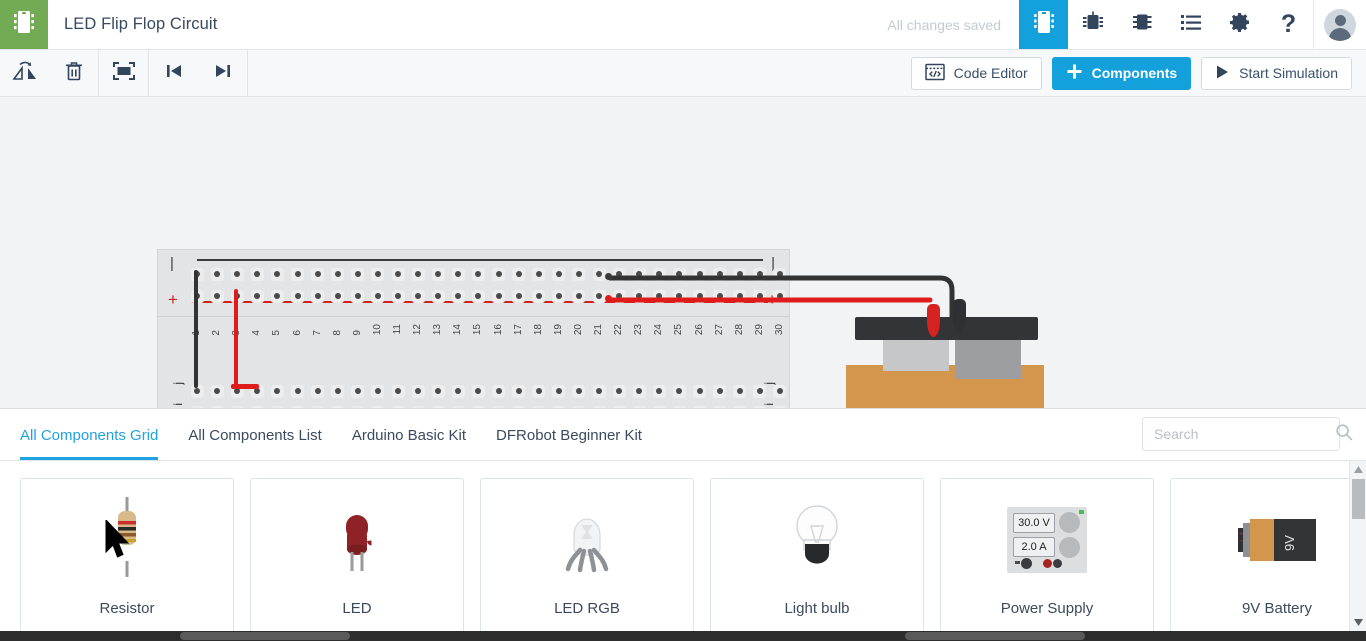 The width and height of the screenshot is (1366, 641). I want to click on breadboard-column-number: 15, so click(478, 330).